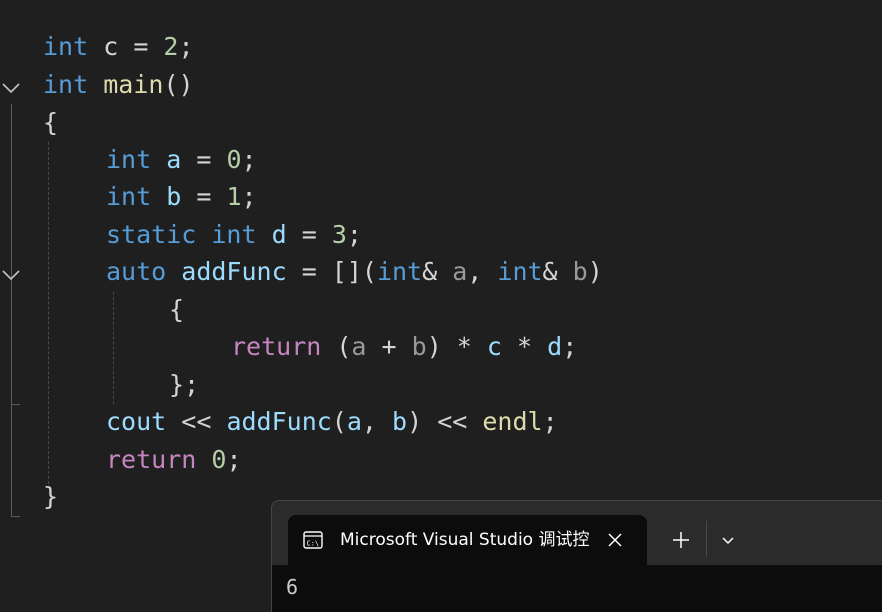  Describe the element at coordinates (196, 421) in the screenshot. I see `code-token: <<` at that location.